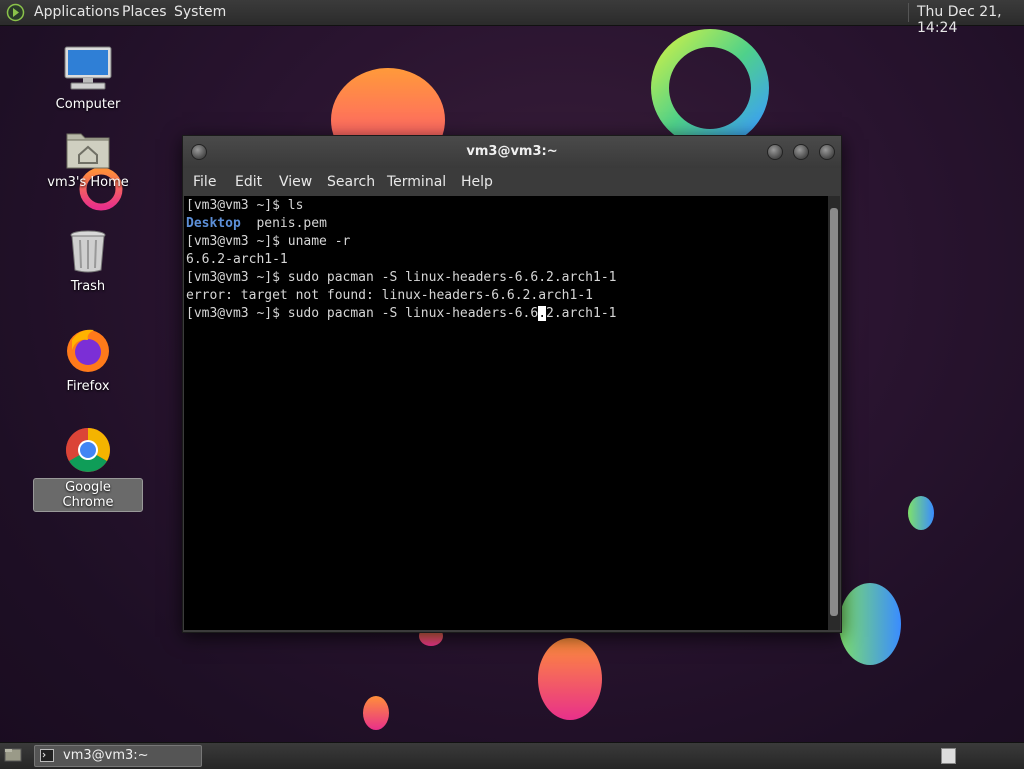 The width and height of the screenshot is (1024, 769). What do you see at coordinates (13, 755) in the screenshot?
I see `show-desktop-icon` at bounding box center [13, 755].